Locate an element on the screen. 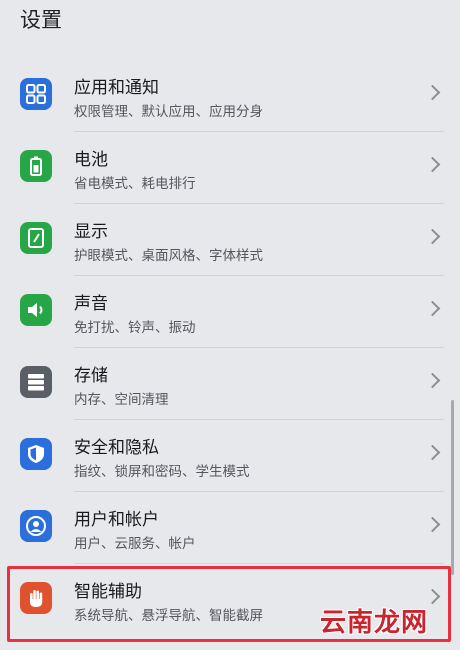 This screenshot has width=460, height=650. settings-item-title: 显示 is located at coordinates (91, 232).